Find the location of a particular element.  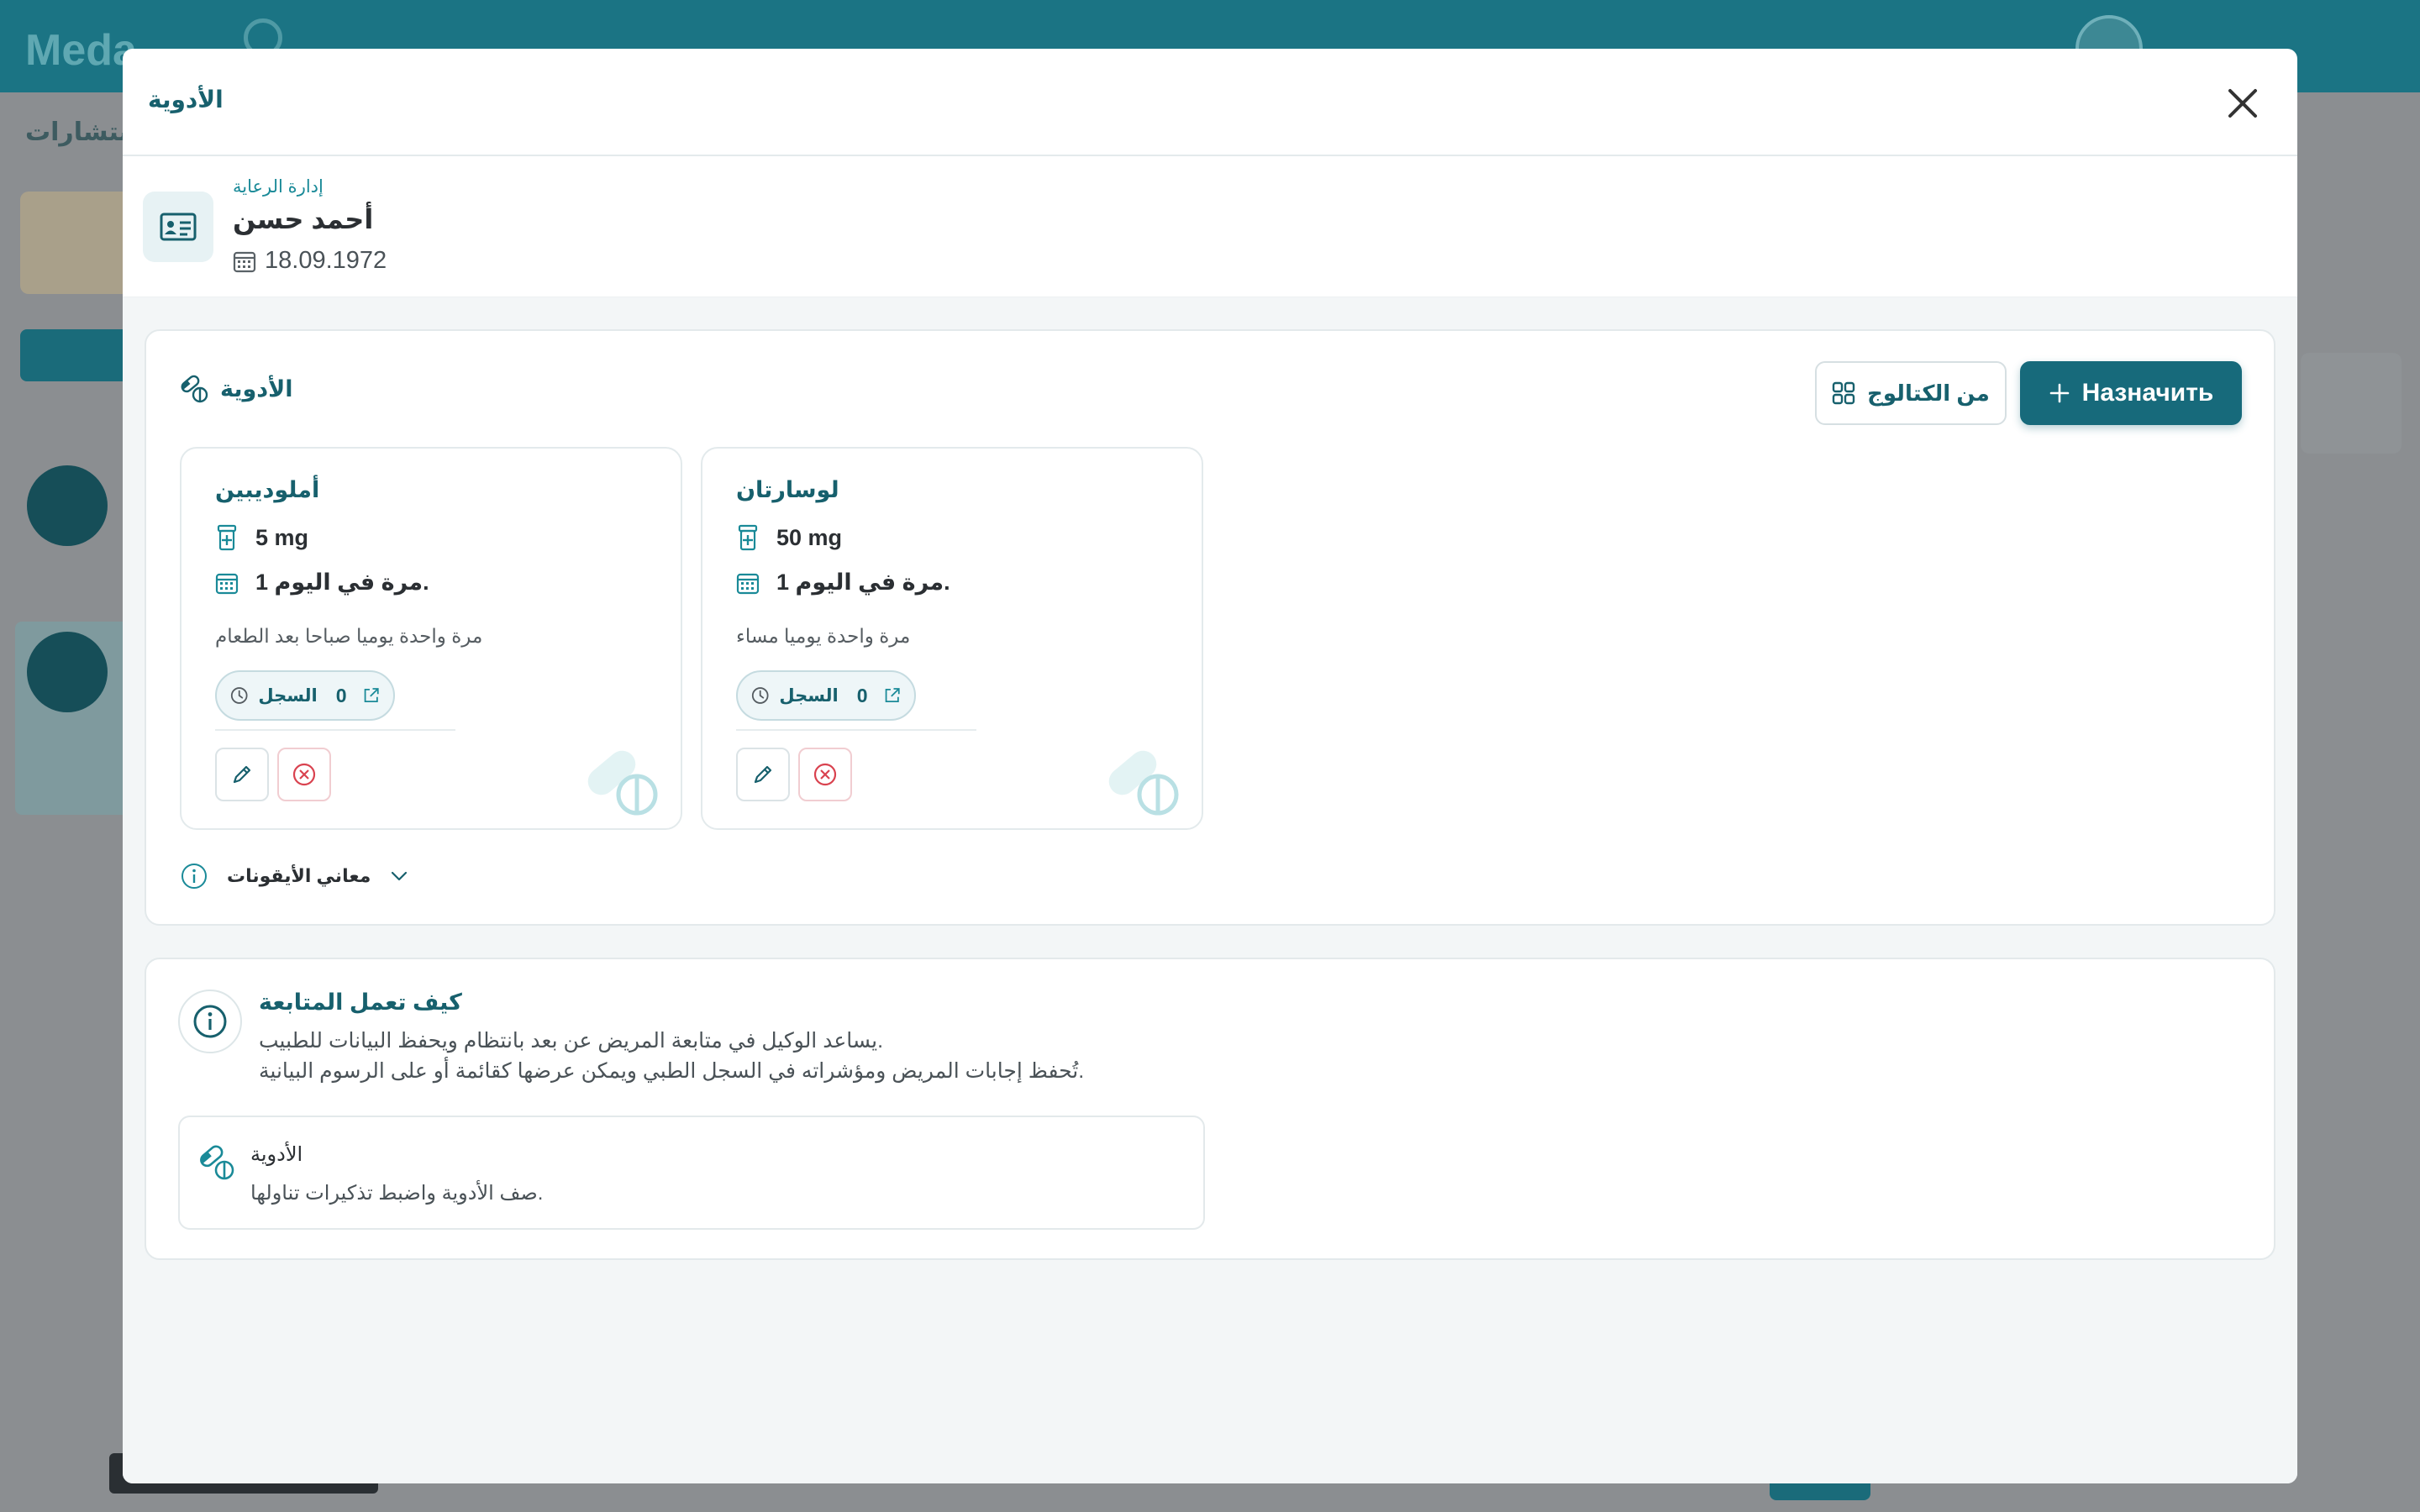

medication-note: مرة واحدة يوميا مساء is located at coordinates (824, 636).